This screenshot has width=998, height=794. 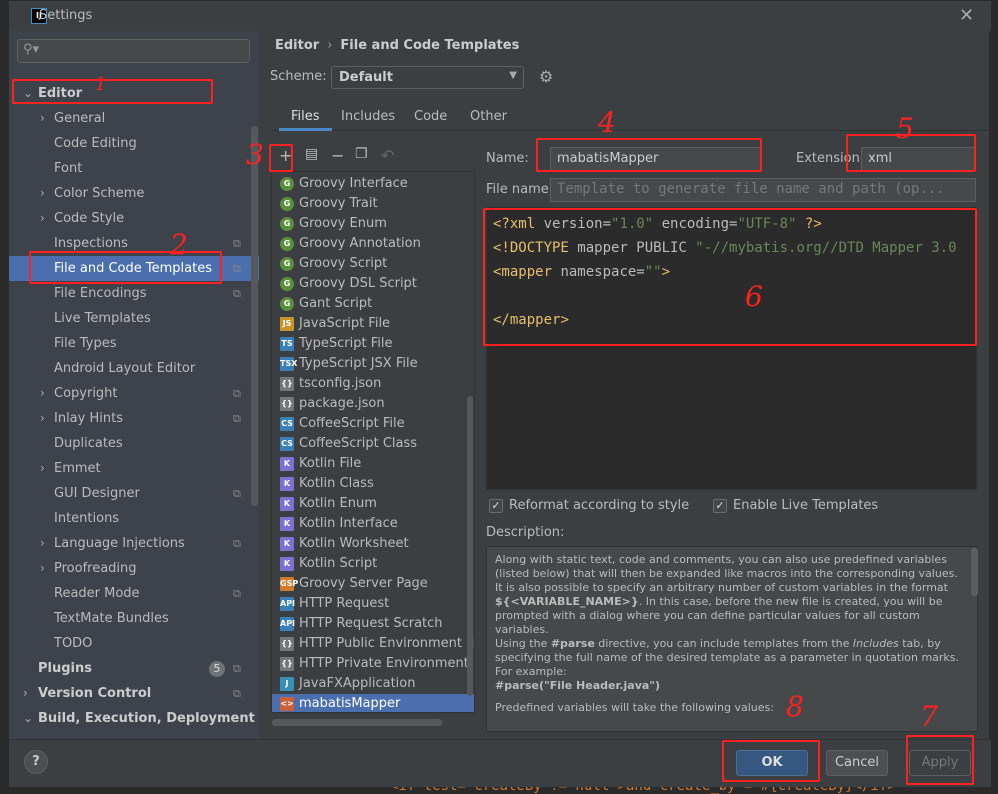 I want to click on template-list-item: G Groovy Trait, so click(x=373, y=204).